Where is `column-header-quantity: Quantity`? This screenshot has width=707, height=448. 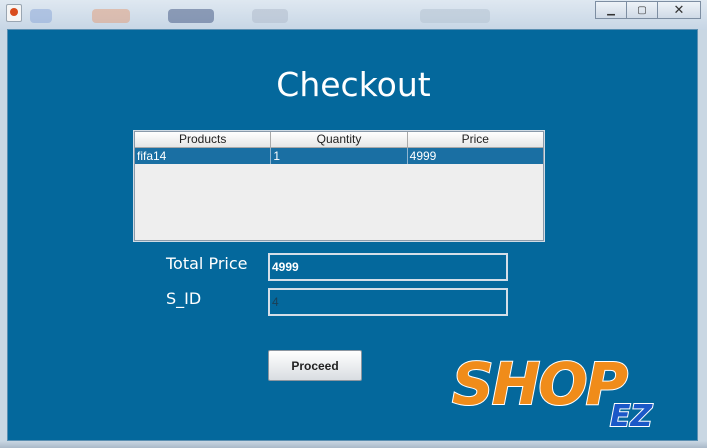 column-header-quantity: Quantity is located at coordinates (339, 139).